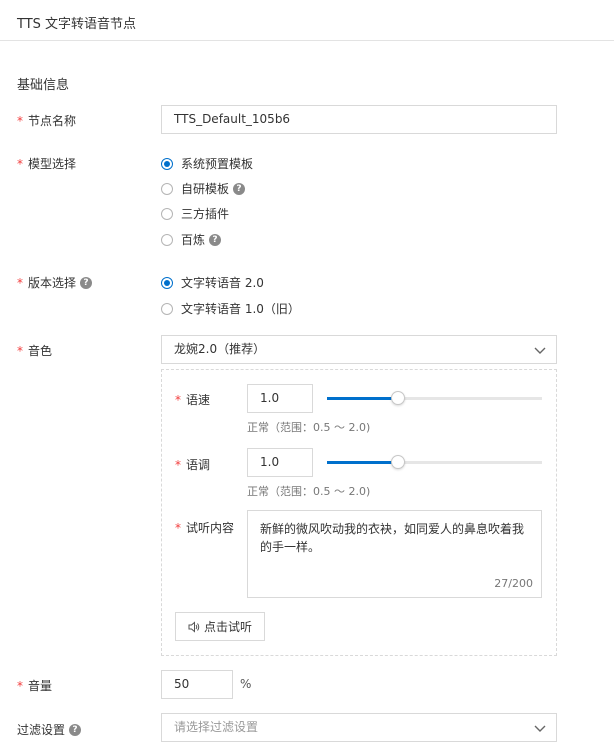  I want to click on char-counter: 27/200, so click(513, 583).